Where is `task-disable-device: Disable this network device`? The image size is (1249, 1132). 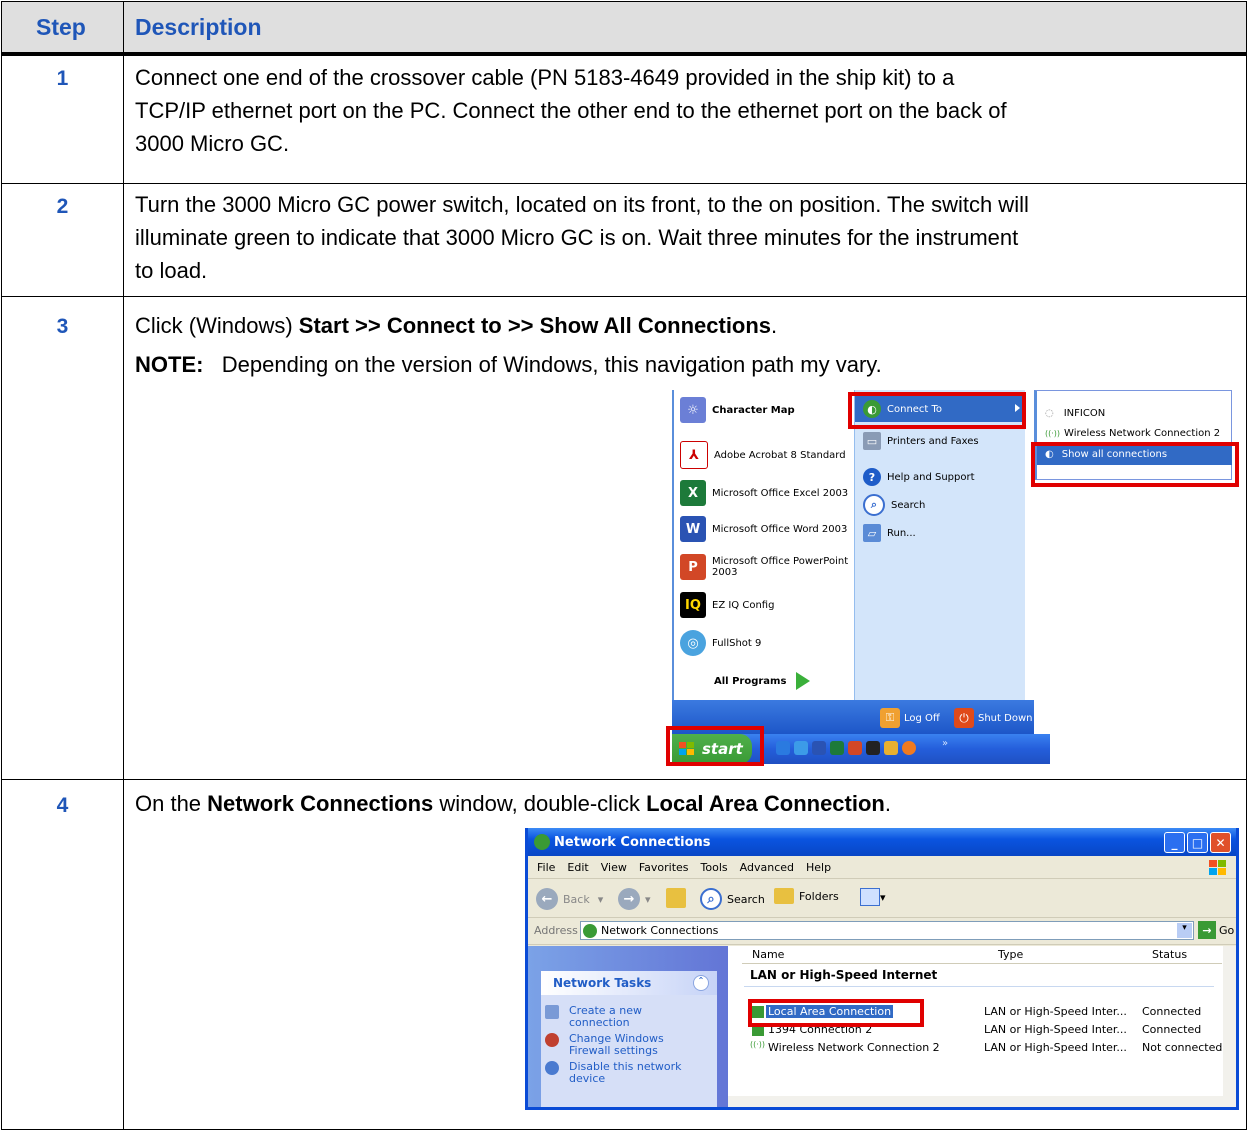 task-disable-device: Disable this network device is located at coordinates (613, 1073).